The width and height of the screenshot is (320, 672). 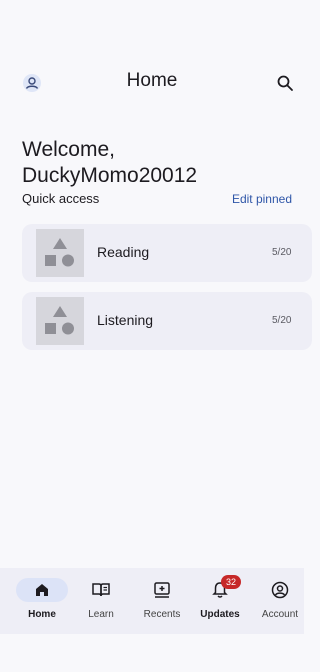 What do you see at coordinates (61, 198) in the screenshot?
I see `quick-access-label: Quick access` at bounding box center [61, 198].